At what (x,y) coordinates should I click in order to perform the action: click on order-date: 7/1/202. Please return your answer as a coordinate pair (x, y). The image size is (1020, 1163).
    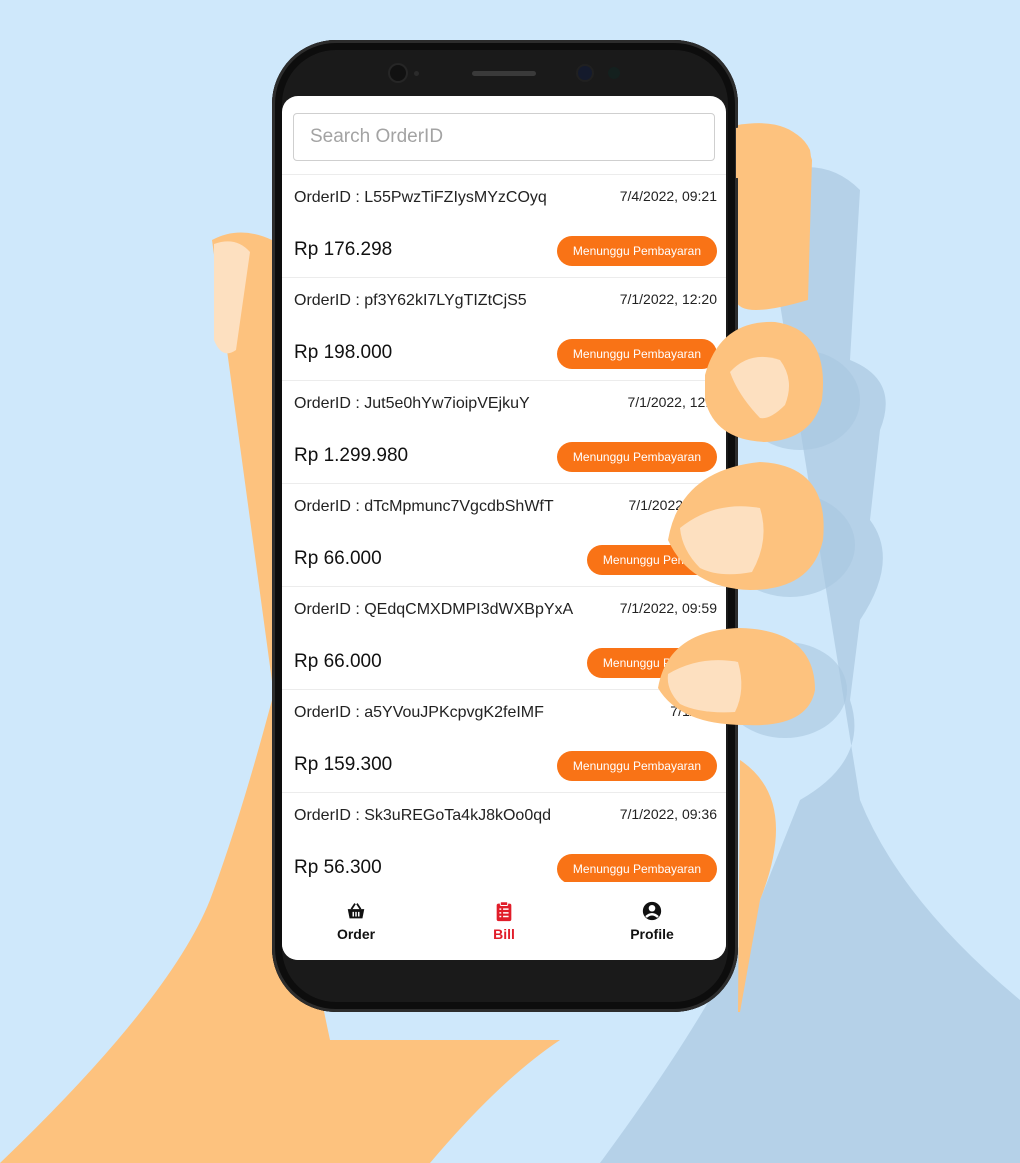
    Looking at the image, I should click on (693, 711).